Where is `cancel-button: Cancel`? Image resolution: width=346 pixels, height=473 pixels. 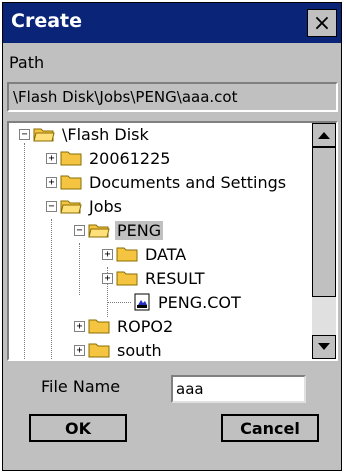 cancel-button: Cancel is located at coordinates (270, 428).